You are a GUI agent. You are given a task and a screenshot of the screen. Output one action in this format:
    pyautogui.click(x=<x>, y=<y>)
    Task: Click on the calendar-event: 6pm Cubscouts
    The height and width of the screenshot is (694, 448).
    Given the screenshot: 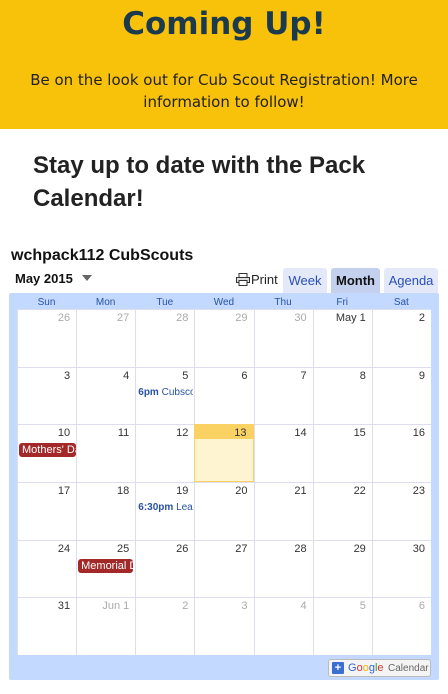 What is the action you would take?
    pyautogui.click(x=165, y=392)
    